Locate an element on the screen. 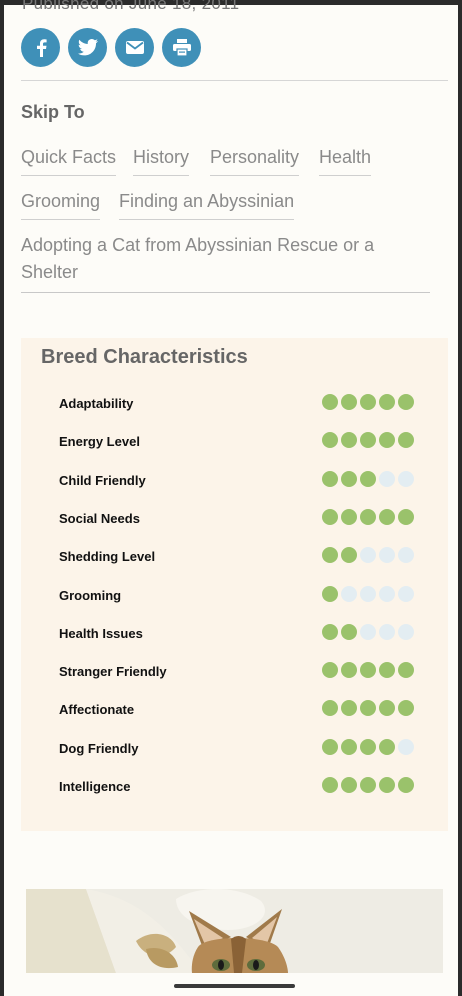 The width and height of the screenshot is (462, 996). device-frame-right is located at coordinates (460, 498).